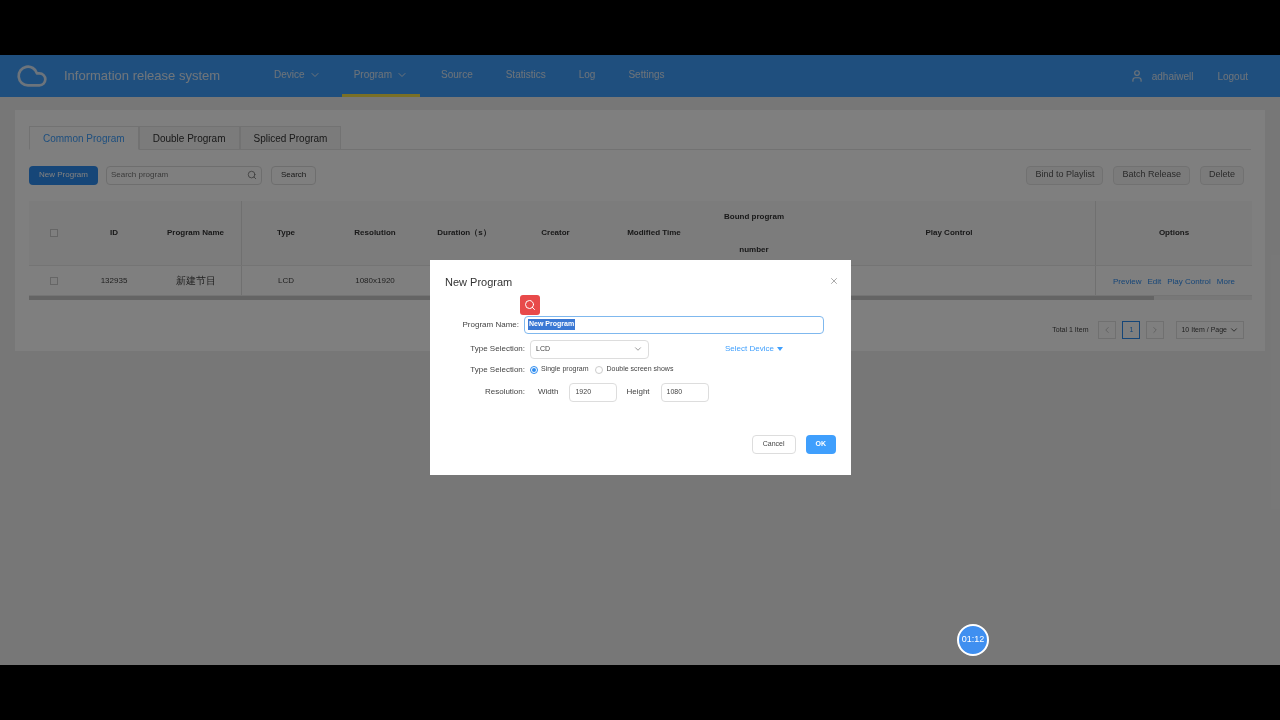 Image resolution: width=1280 pixels, height=720 pixels. I want to click on column-header: ID, so click(114, 233).